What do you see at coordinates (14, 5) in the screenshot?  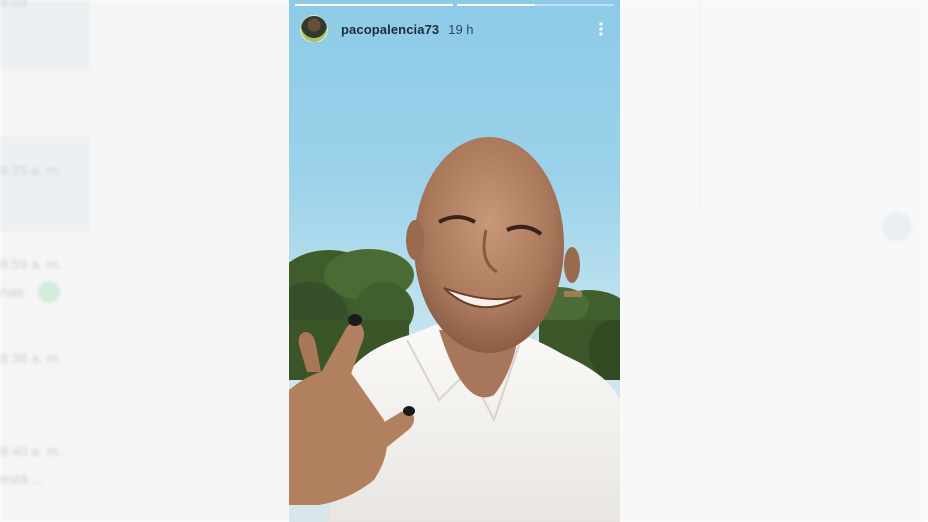 I see `background-text: 8:09` at bounding box center [14, 5].